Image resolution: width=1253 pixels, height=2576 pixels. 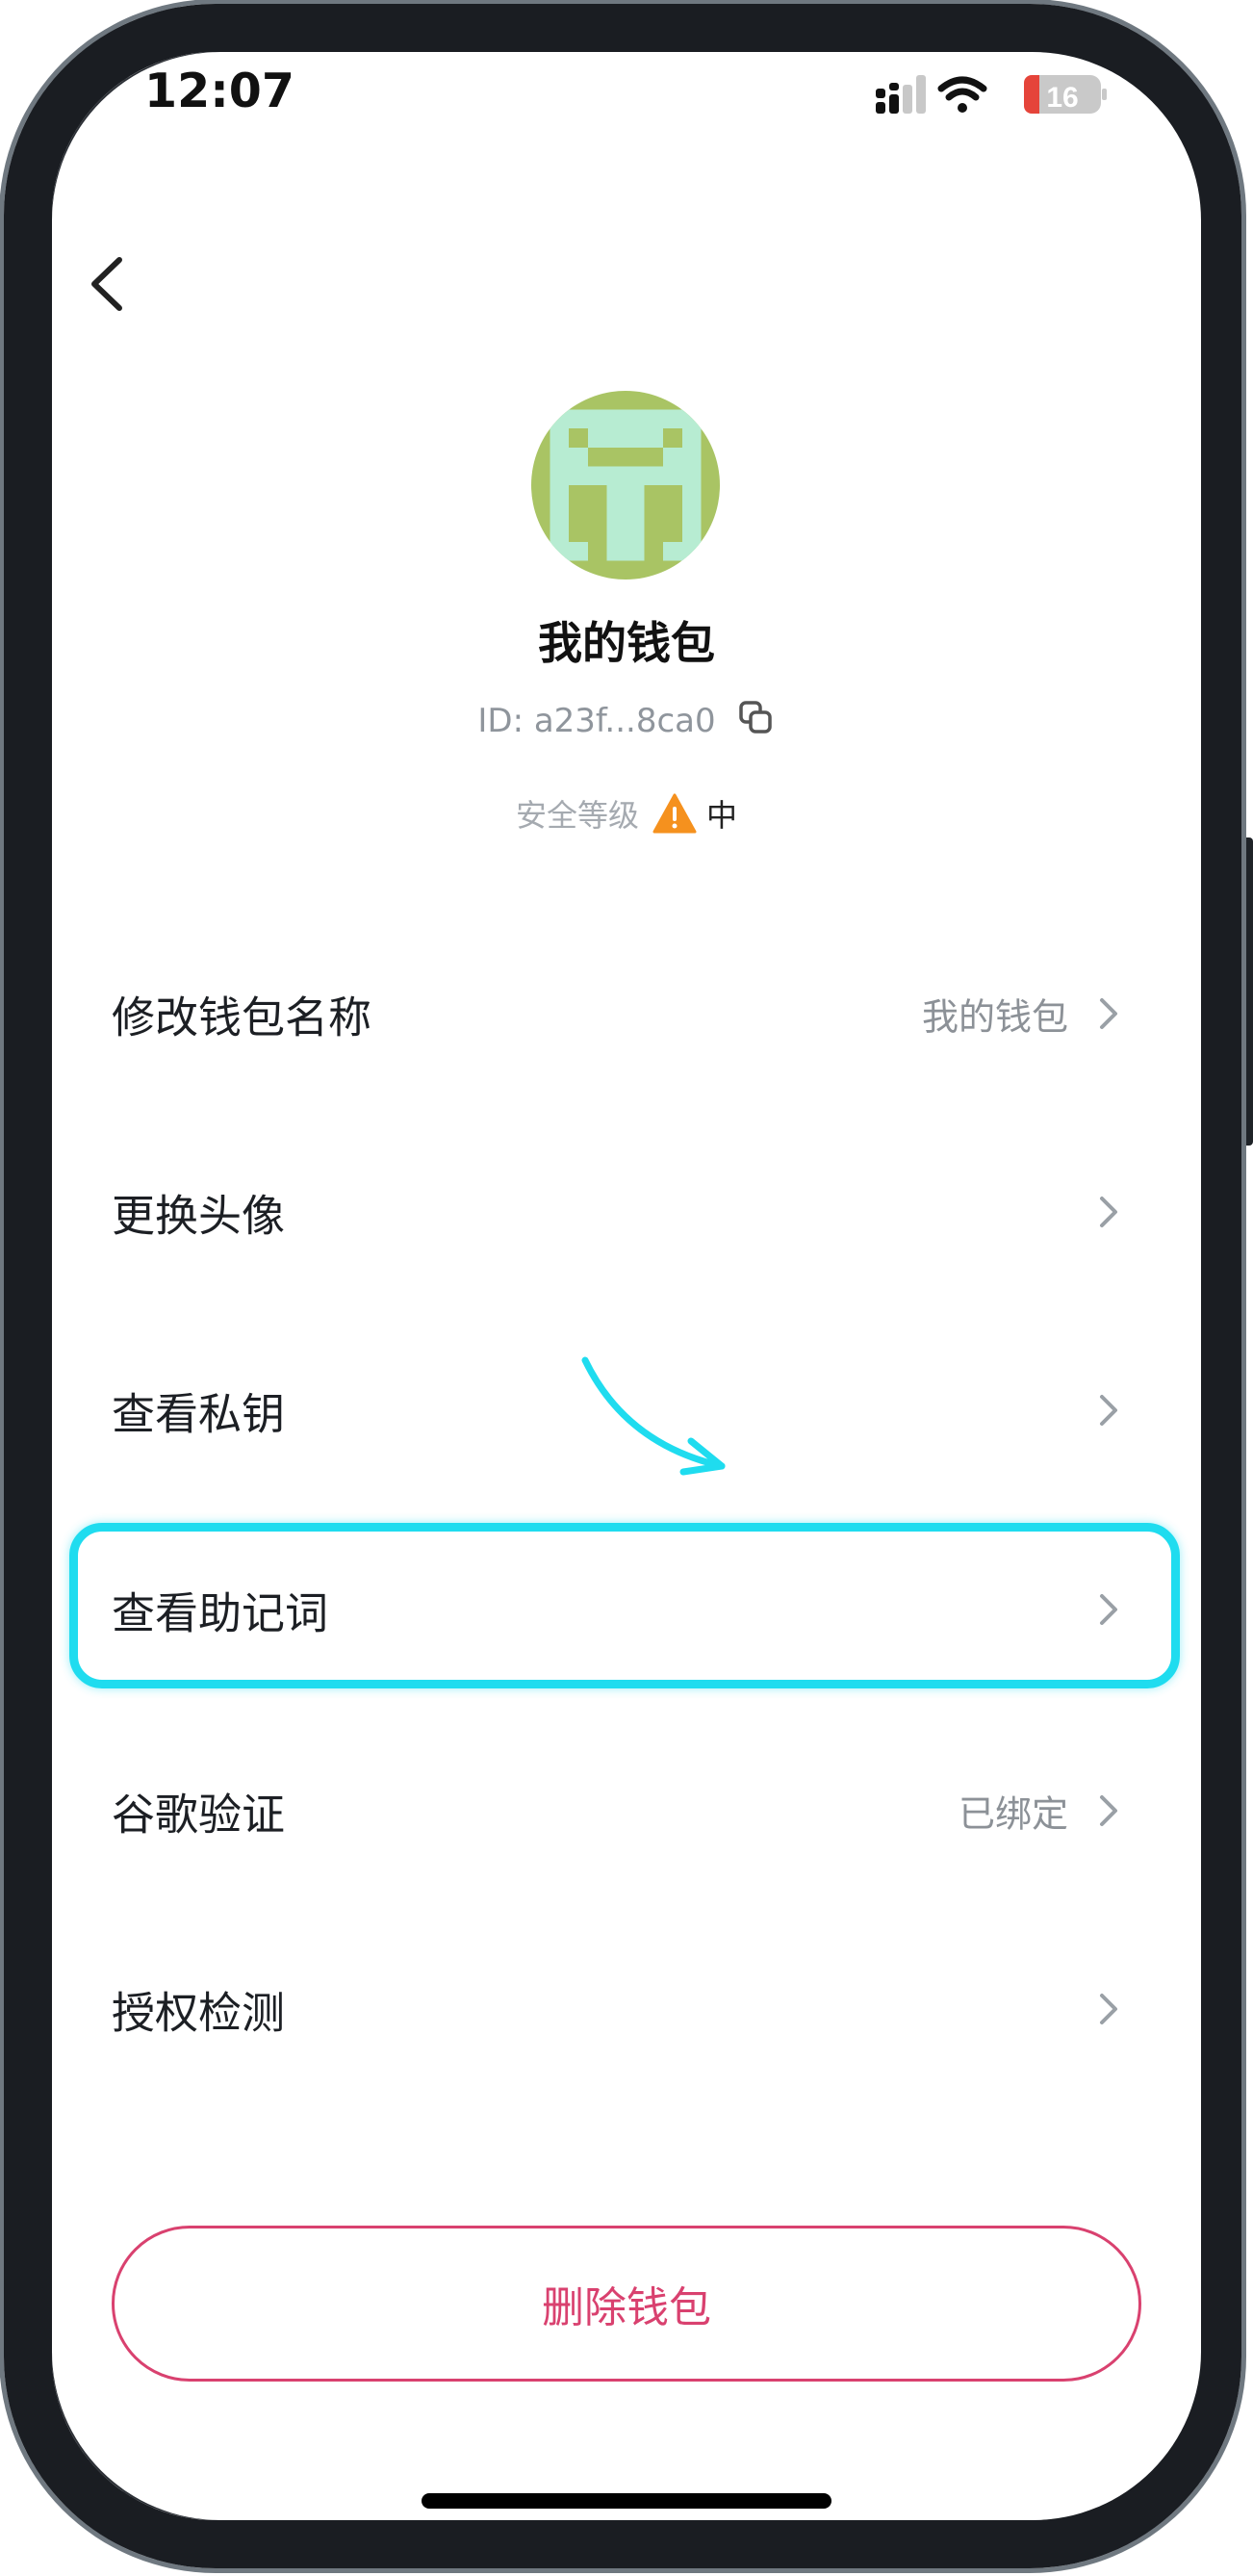 I want to click on arrow-annotation-icon, so click(x=653, y=1416).